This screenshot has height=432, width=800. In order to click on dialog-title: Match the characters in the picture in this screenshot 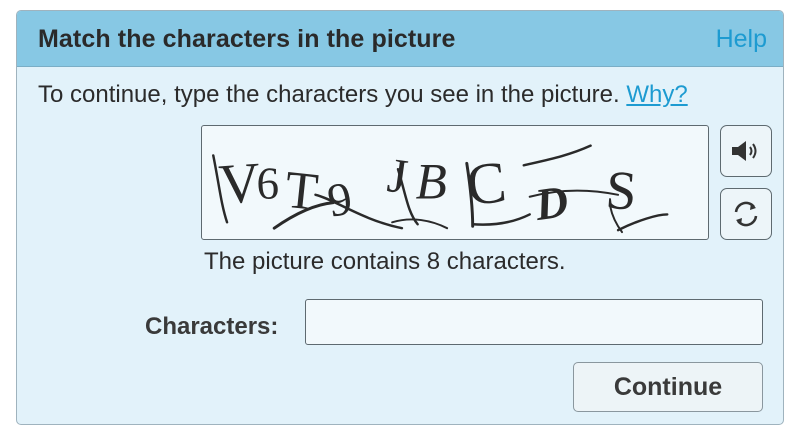, I will do `click(247, 39)`.